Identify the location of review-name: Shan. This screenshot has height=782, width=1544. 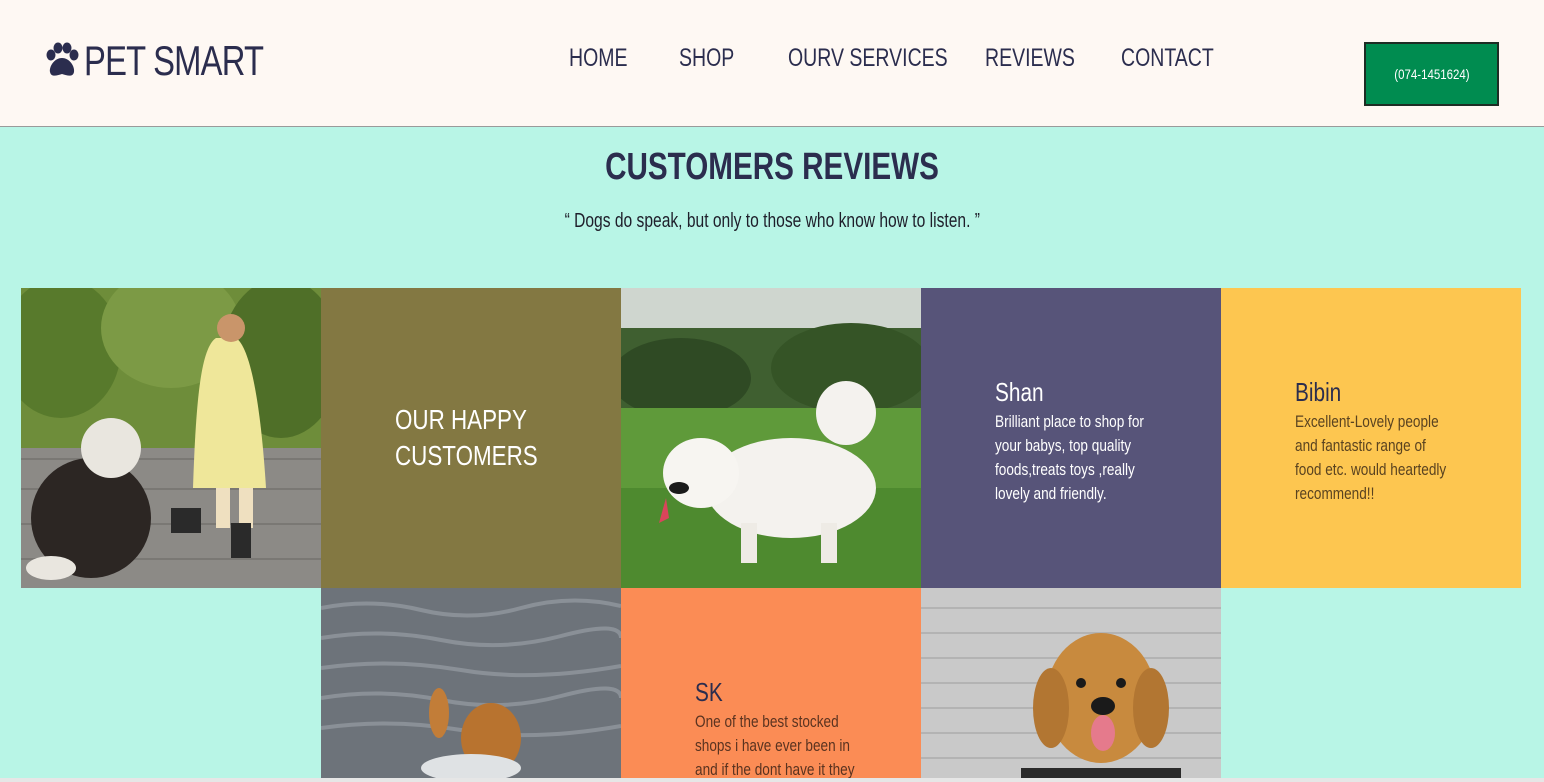
(1019, 392).